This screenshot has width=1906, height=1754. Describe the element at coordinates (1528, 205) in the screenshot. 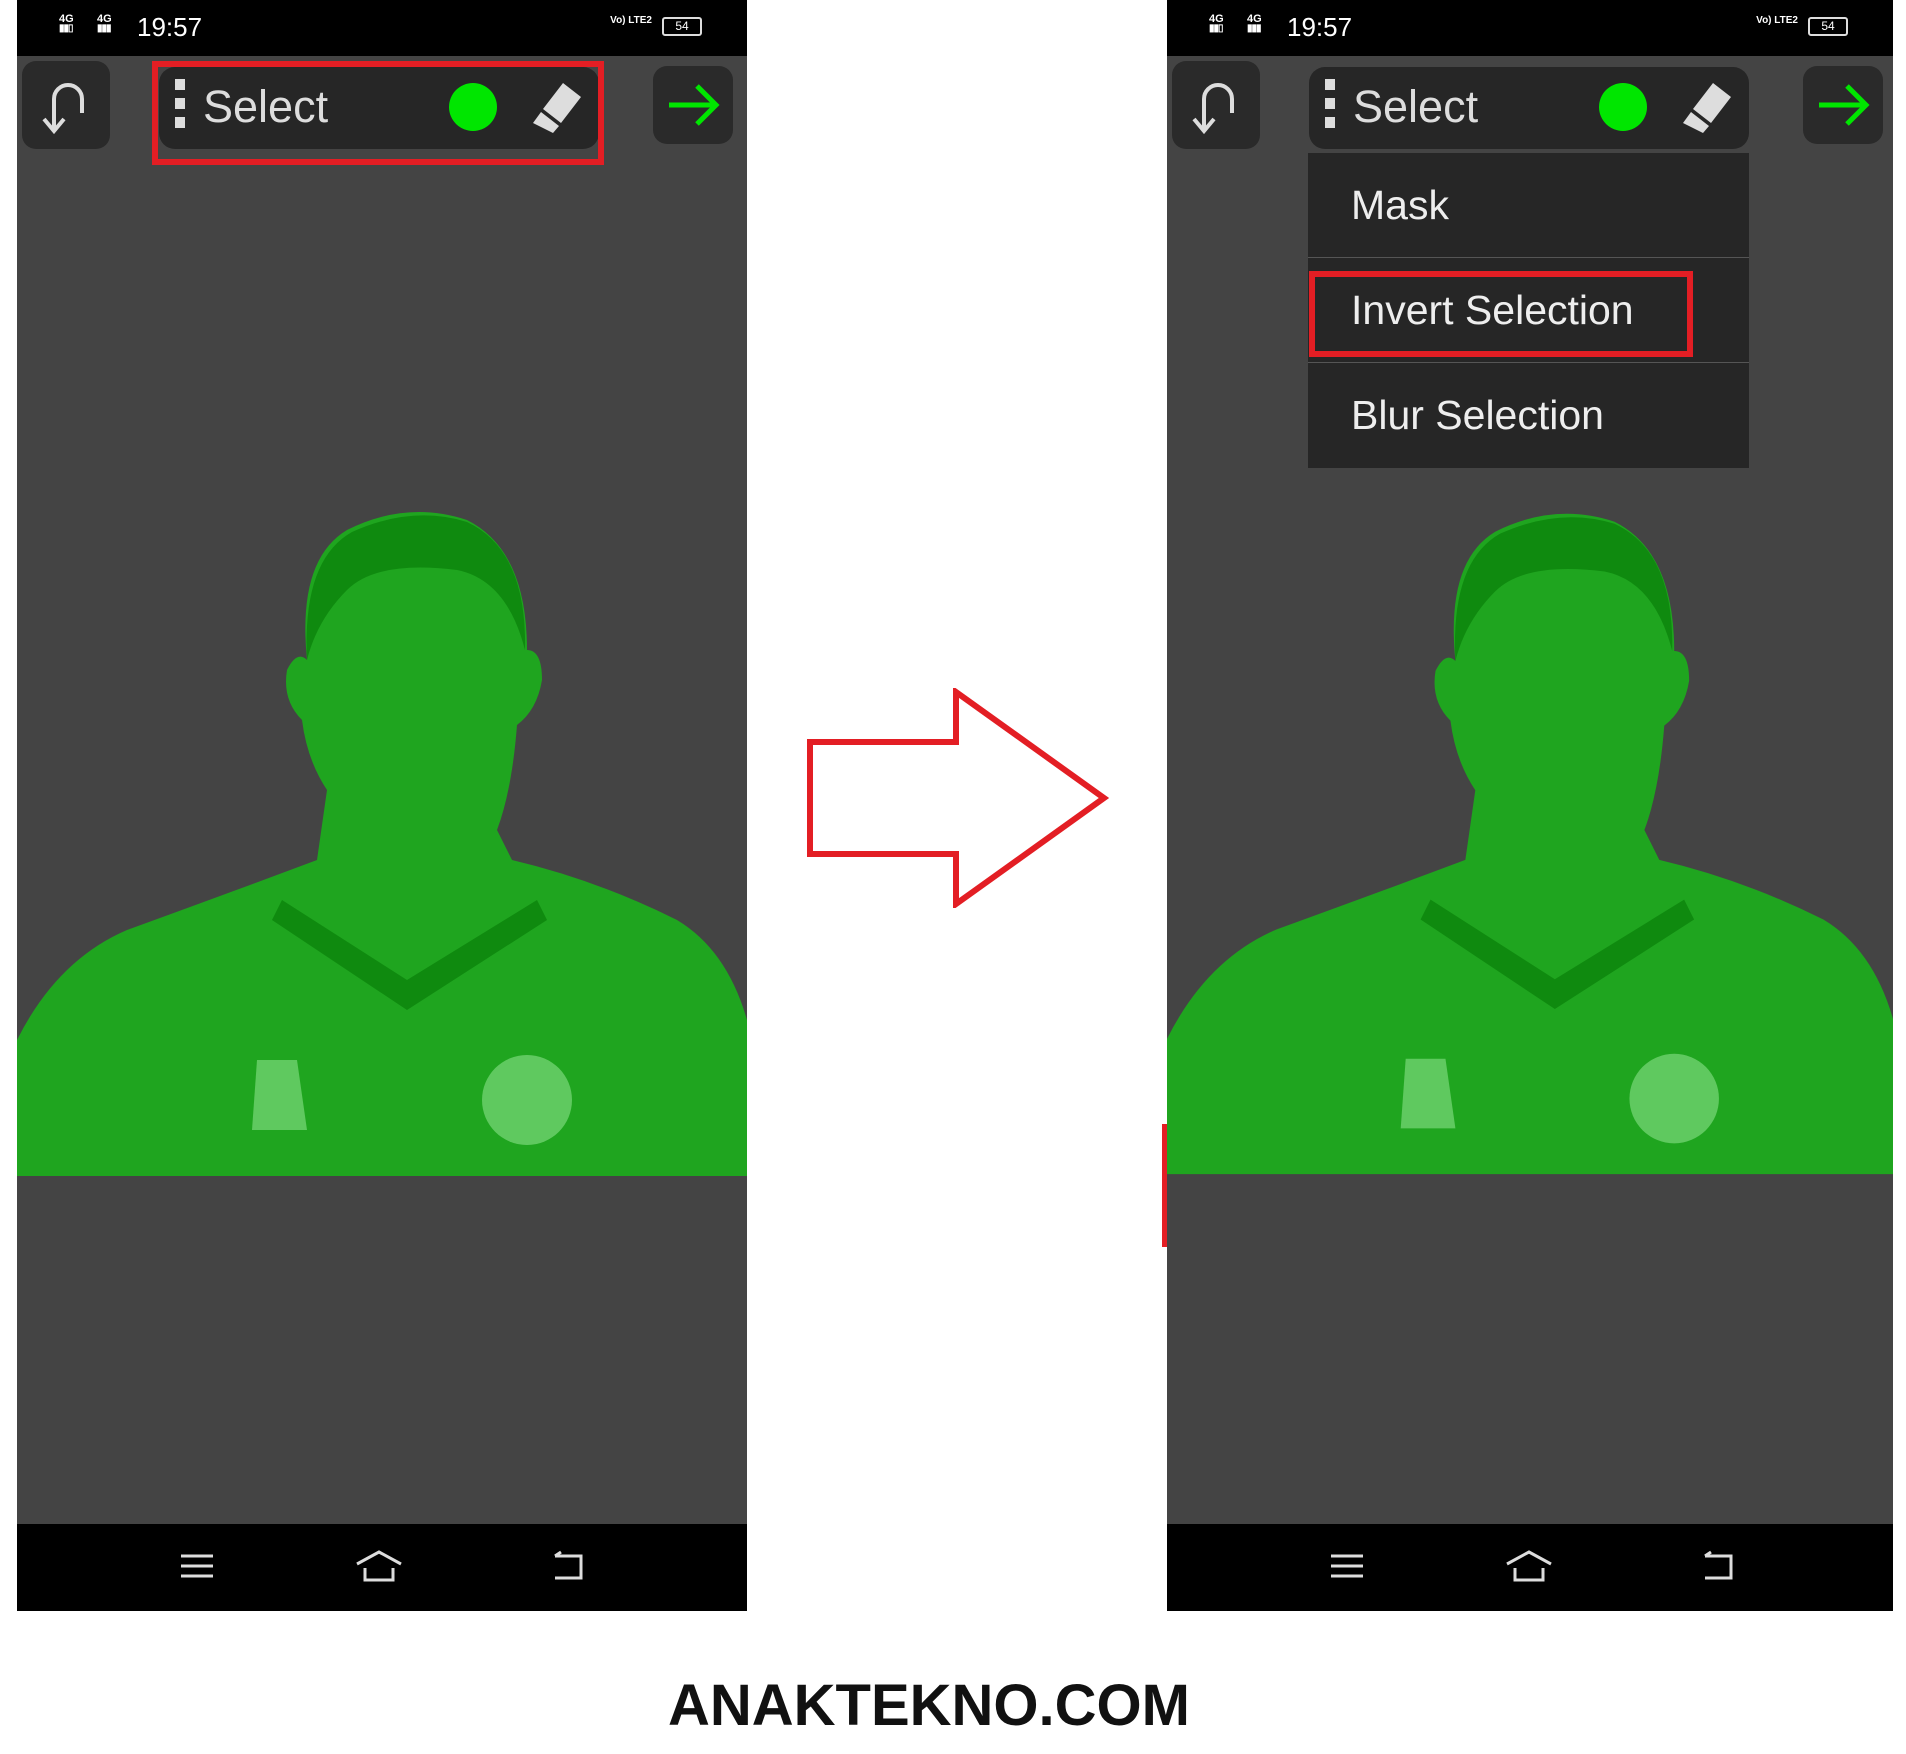

I see `menu-item-mask: Mask` at that location.